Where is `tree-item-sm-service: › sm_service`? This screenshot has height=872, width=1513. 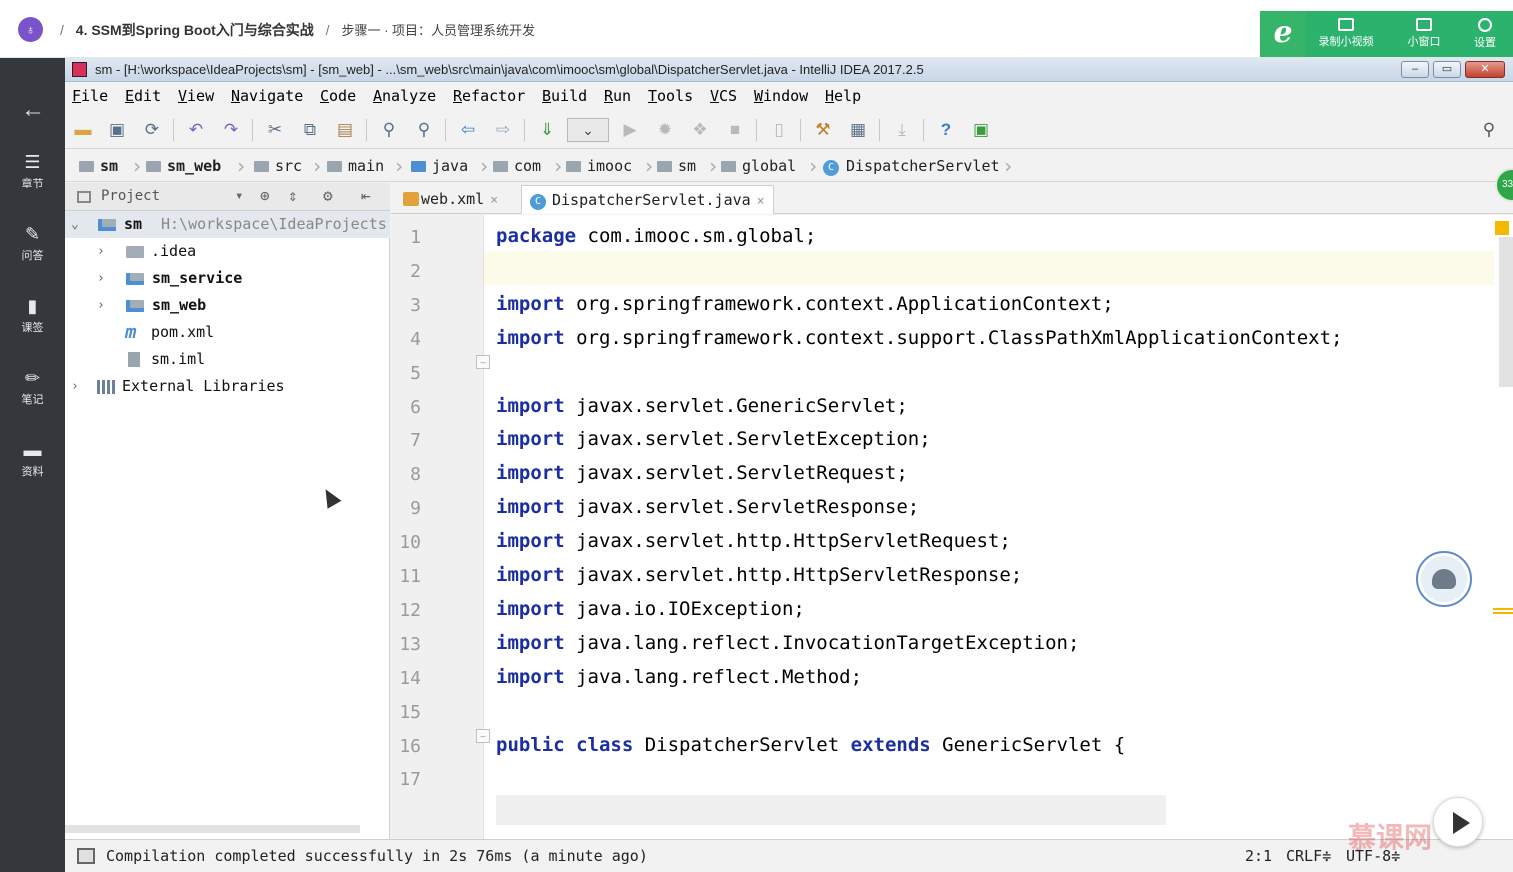 tree-item-sm-service: › sm_service is located at coordinates (227, 278).